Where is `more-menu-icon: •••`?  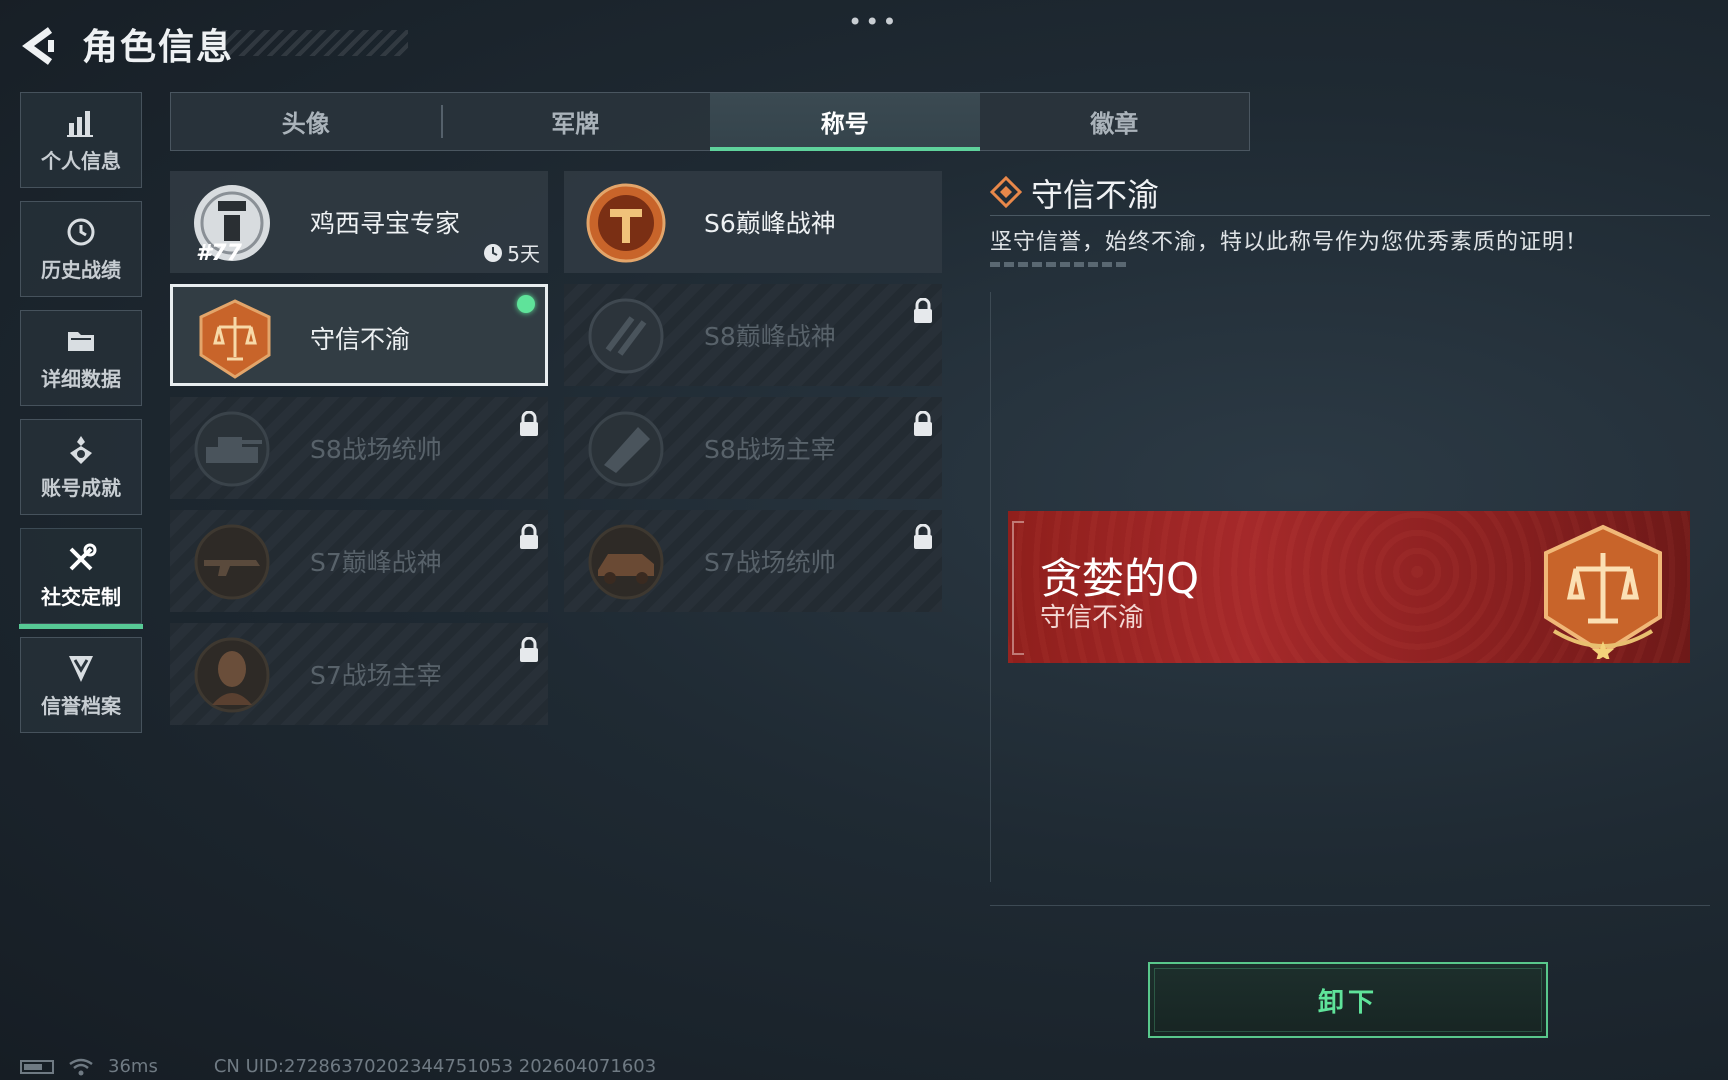
more-menu-icon: ••• is located at coordinates (873, 22).